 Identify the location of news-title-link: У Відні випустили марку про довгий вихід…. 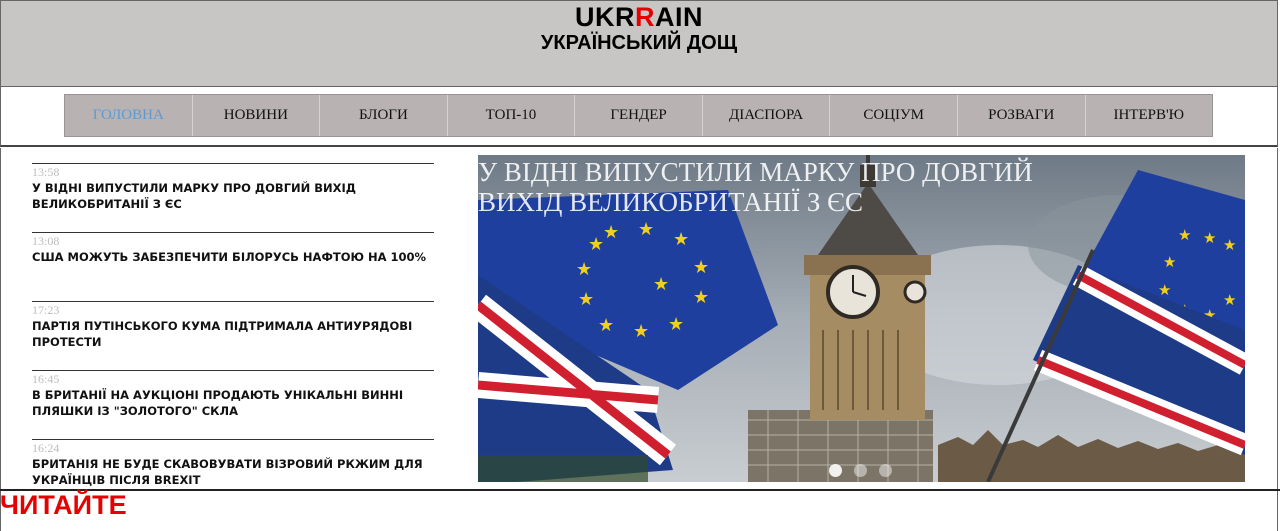
(234, 196).